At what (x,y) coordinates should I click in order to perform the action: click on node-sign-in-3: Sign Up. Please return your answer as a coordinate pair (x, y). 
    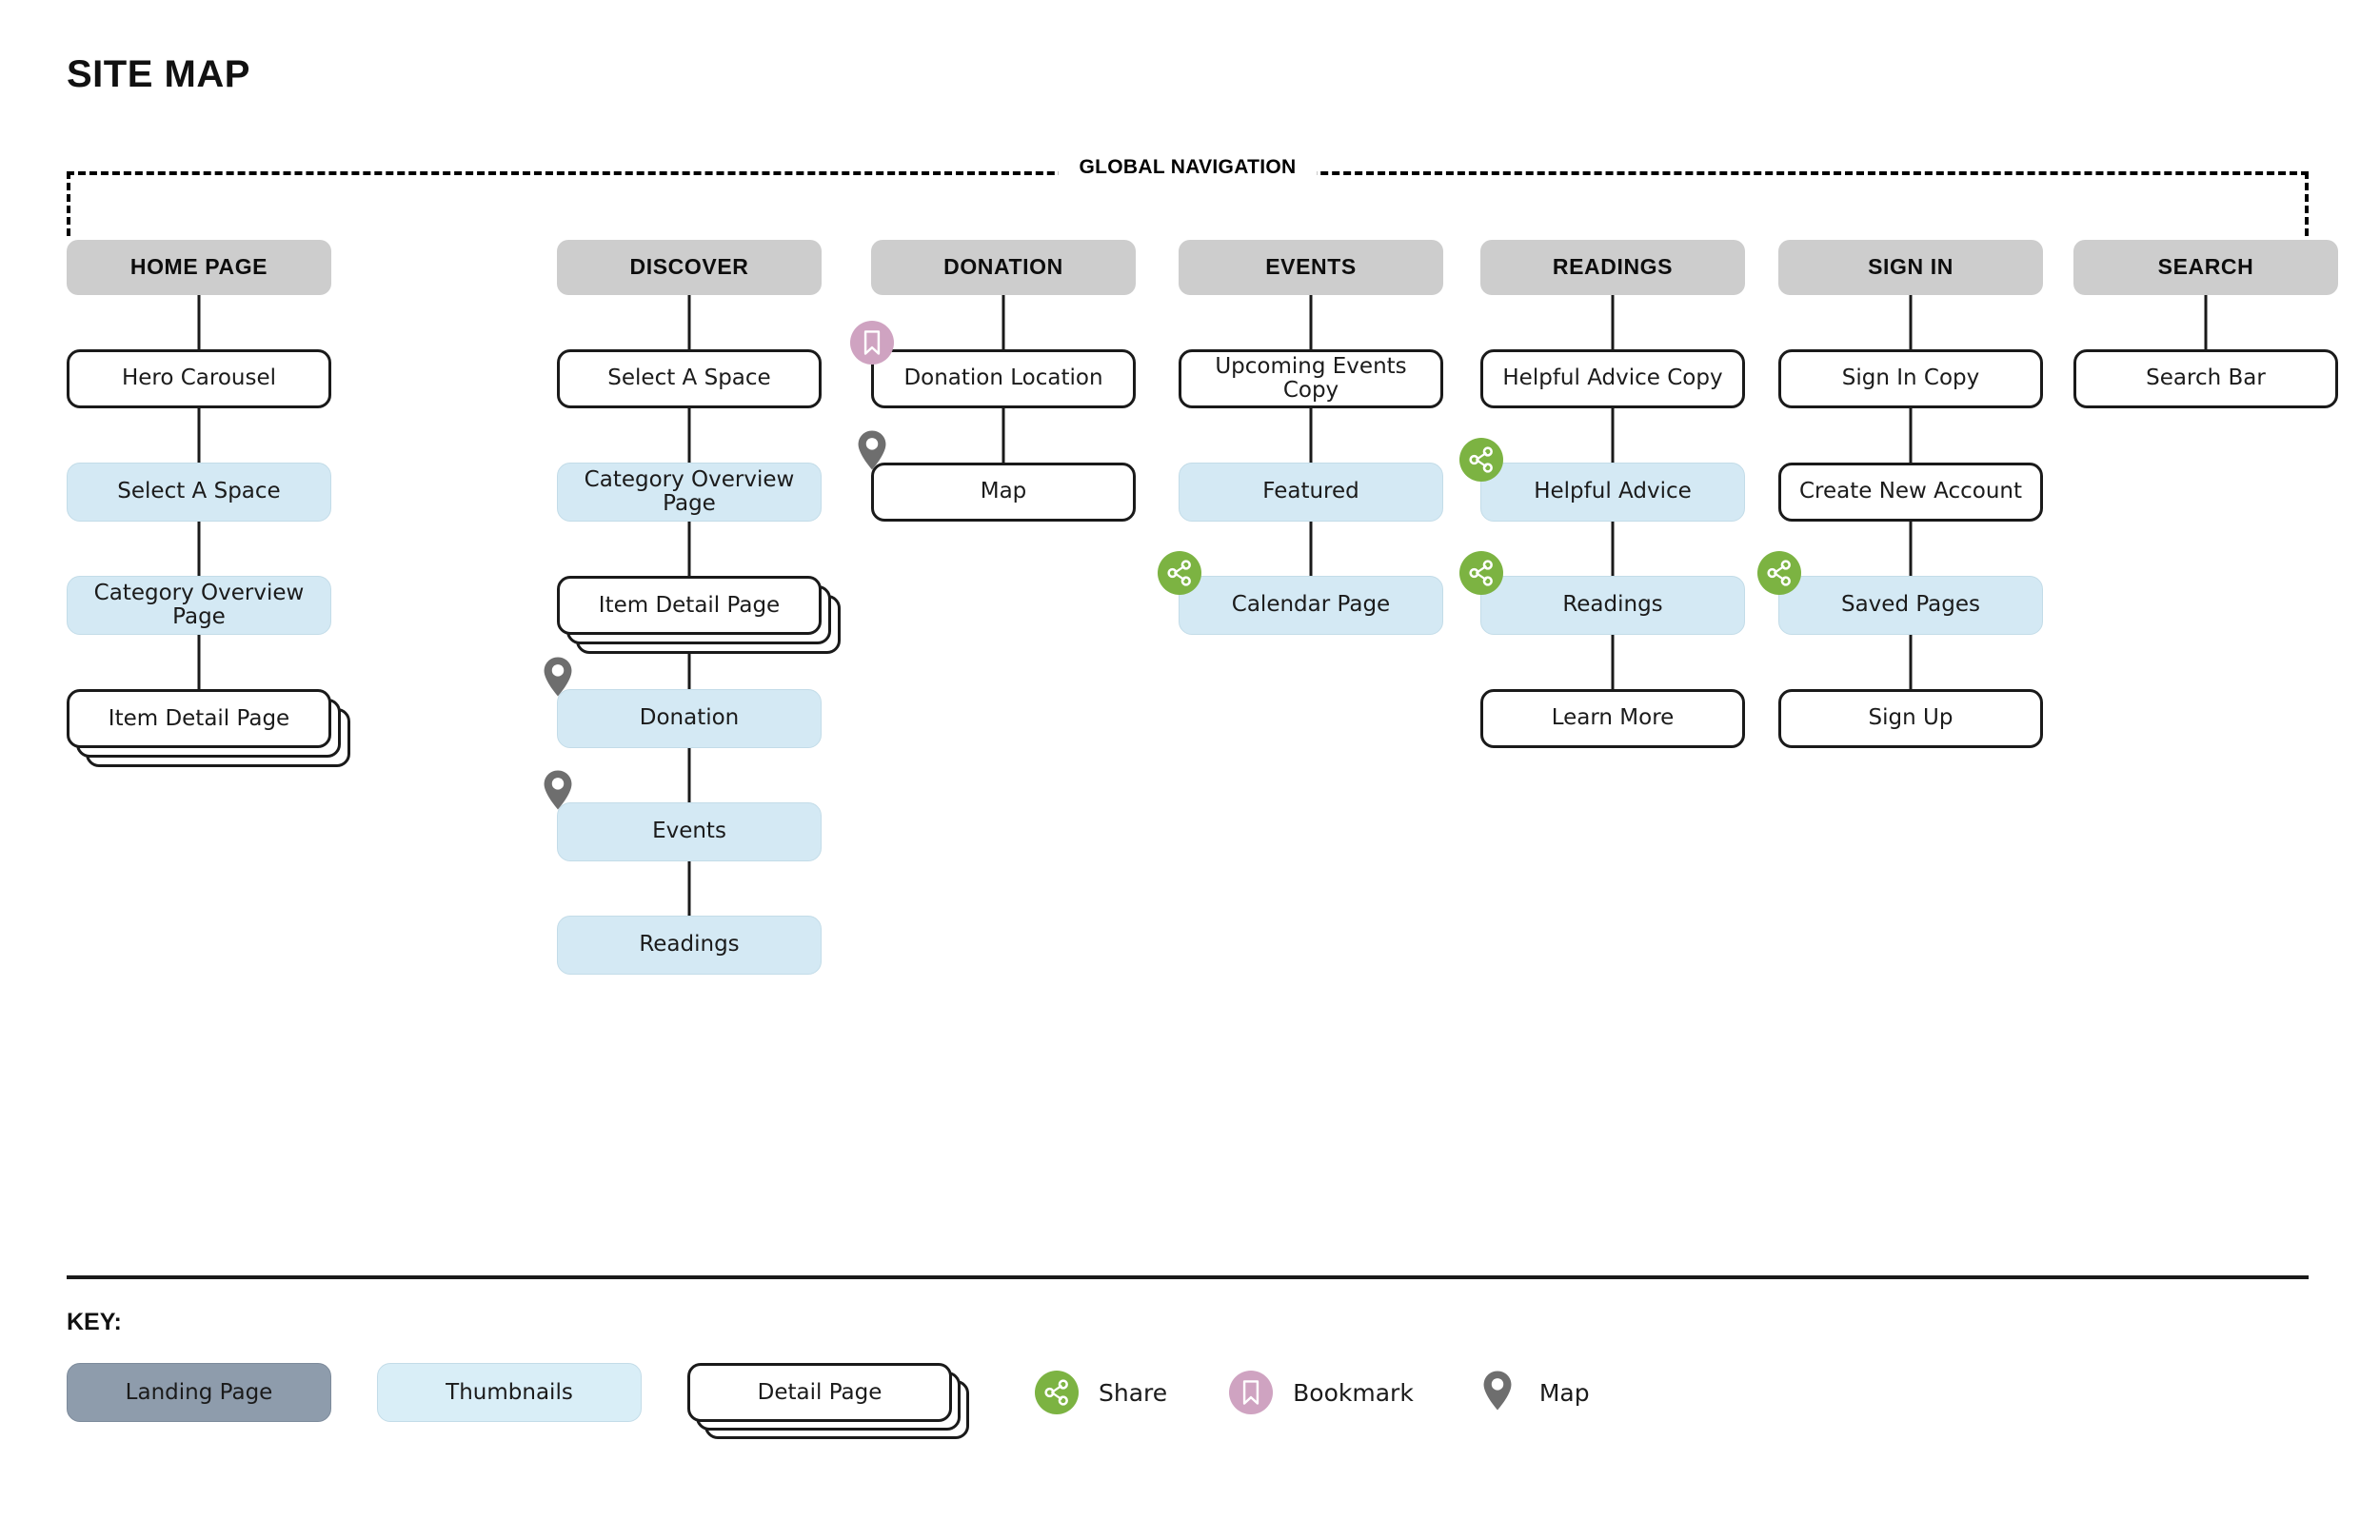
    Looking at the image, I should click on (1910, 718).